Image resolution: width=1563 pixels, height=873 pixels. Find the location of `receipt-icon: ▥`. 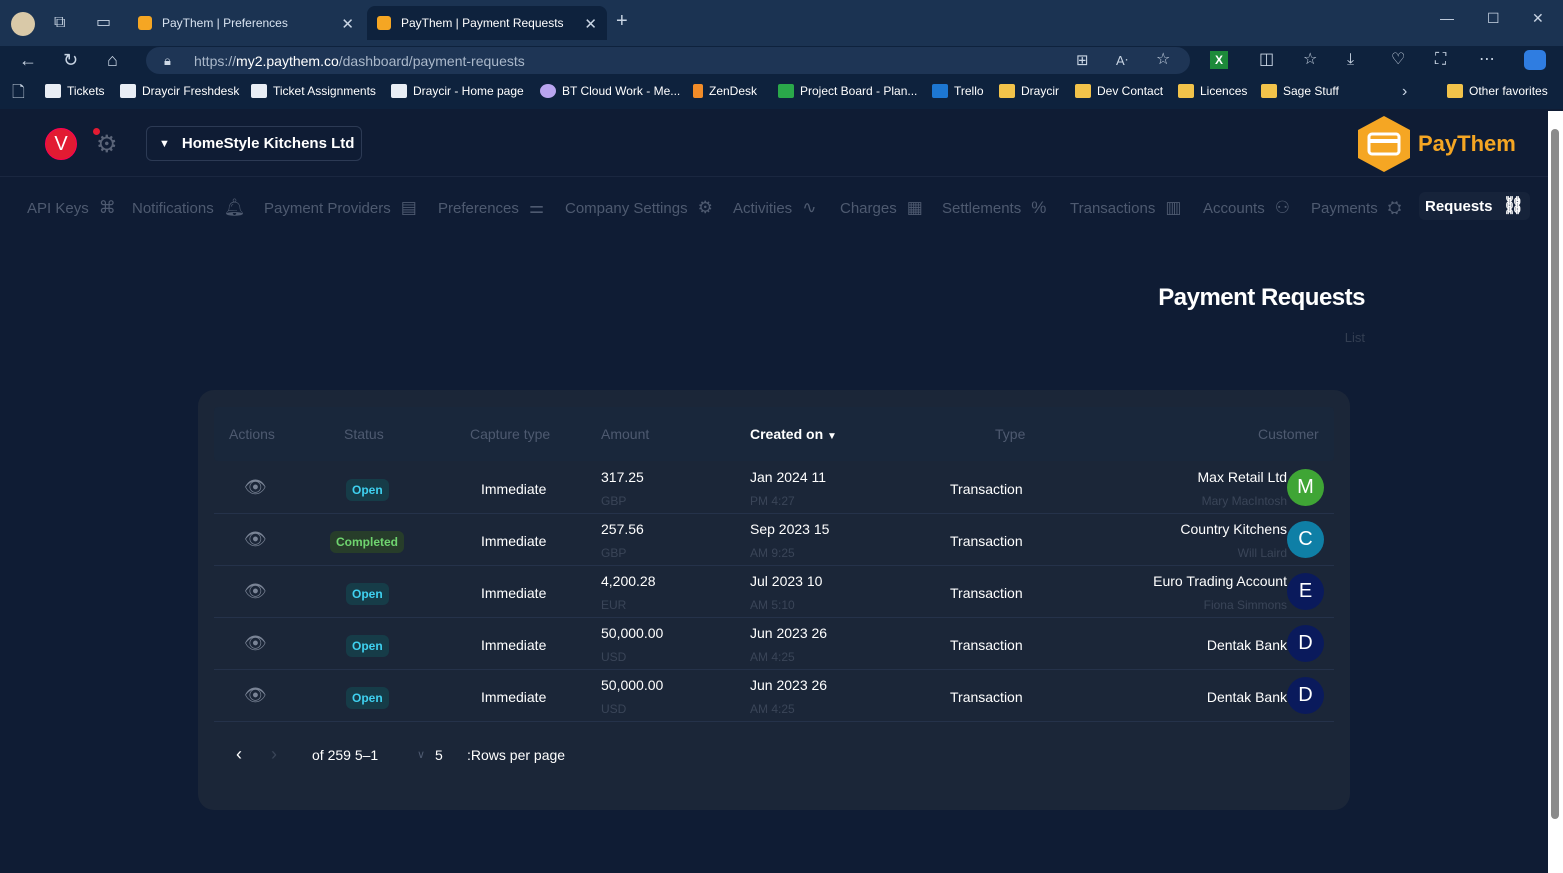

receipt-icon: ▥ is located at coordinates (1173, 207).